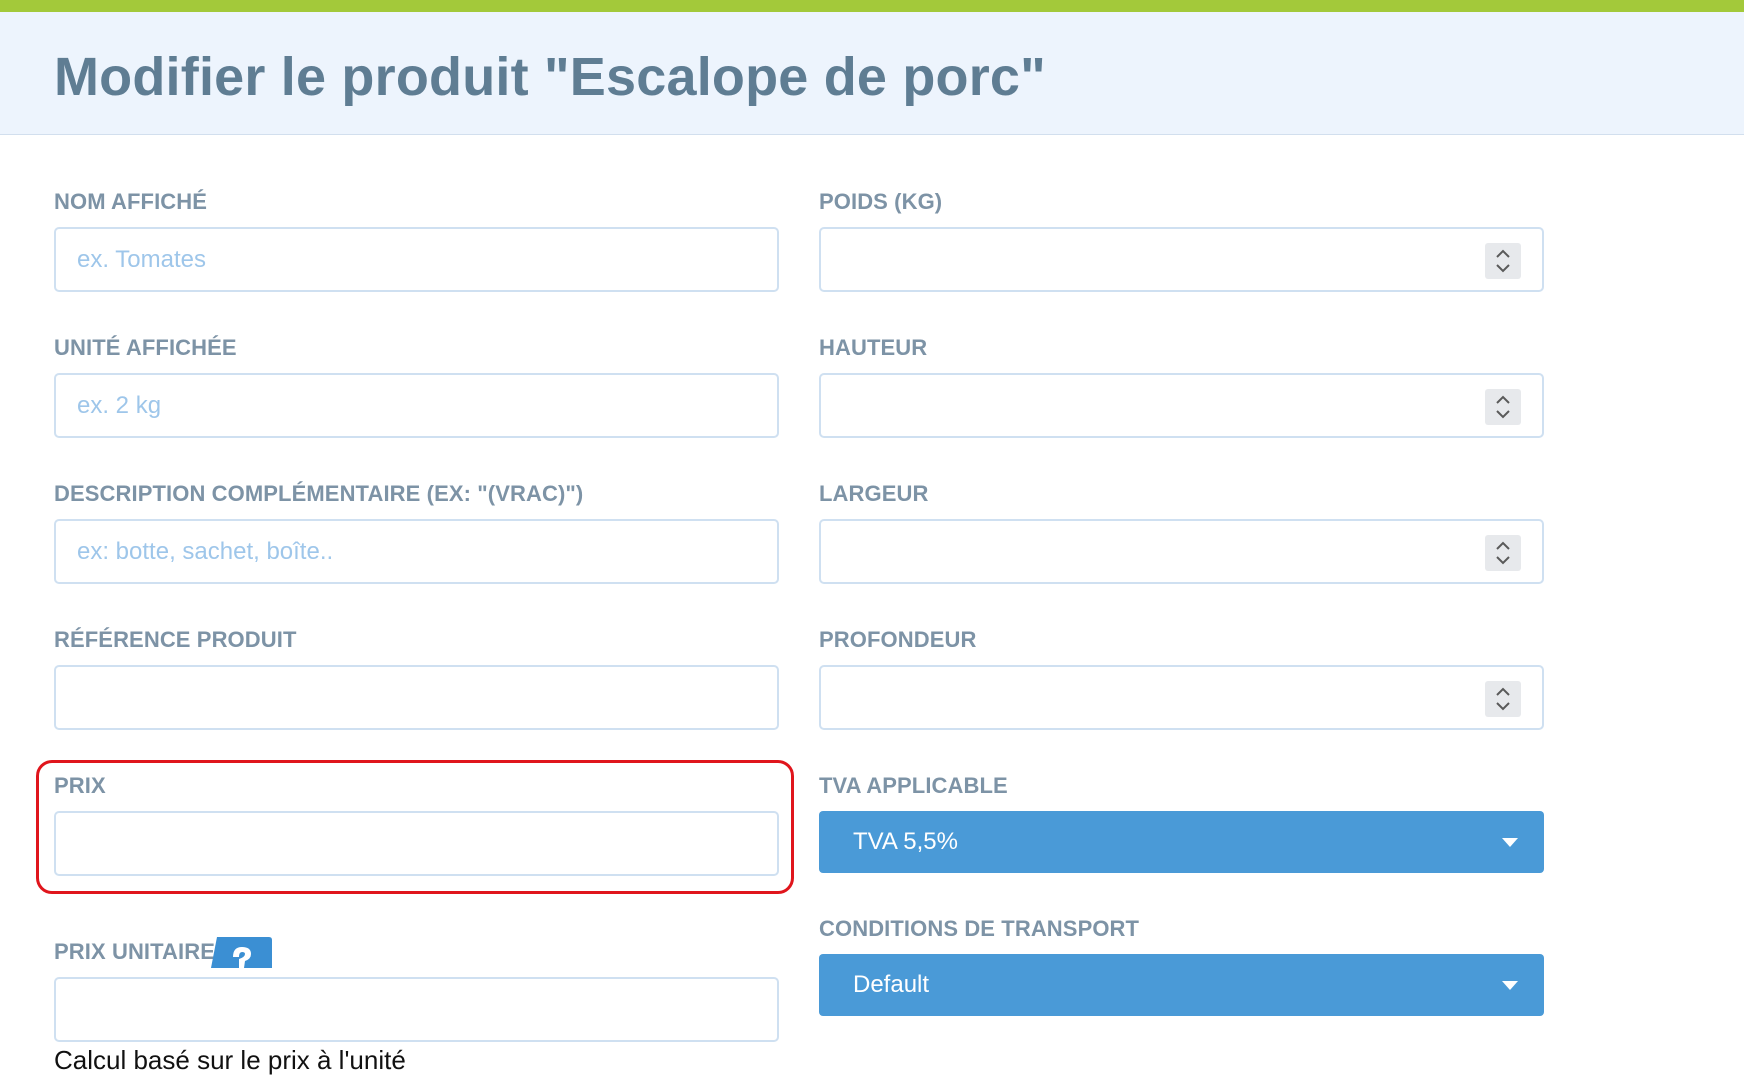  I want to click on poids-spinner, so click(1503, 261).